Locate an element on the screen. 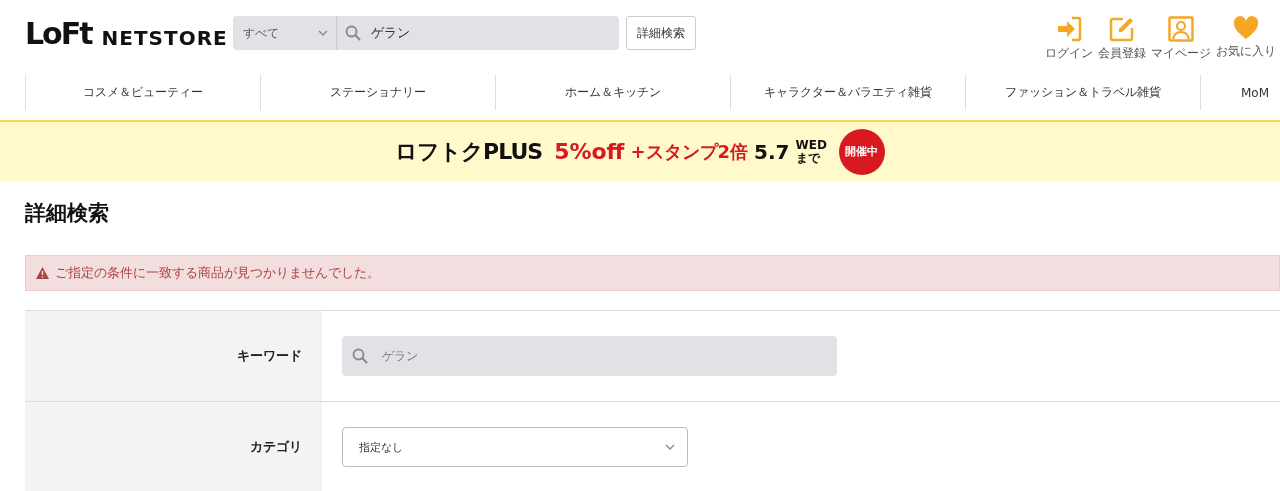 The width and height of the screenshot is (1280, 491). category-tab: MoM is located at coordinates (1235, 92).